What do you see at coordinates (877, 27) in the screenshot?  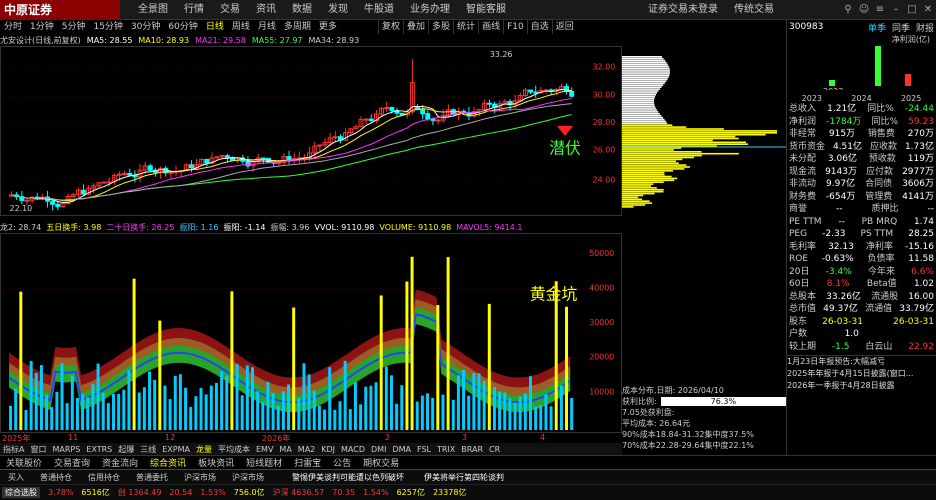 I see `report-tab: 单季` at bounding box center [877, 27].